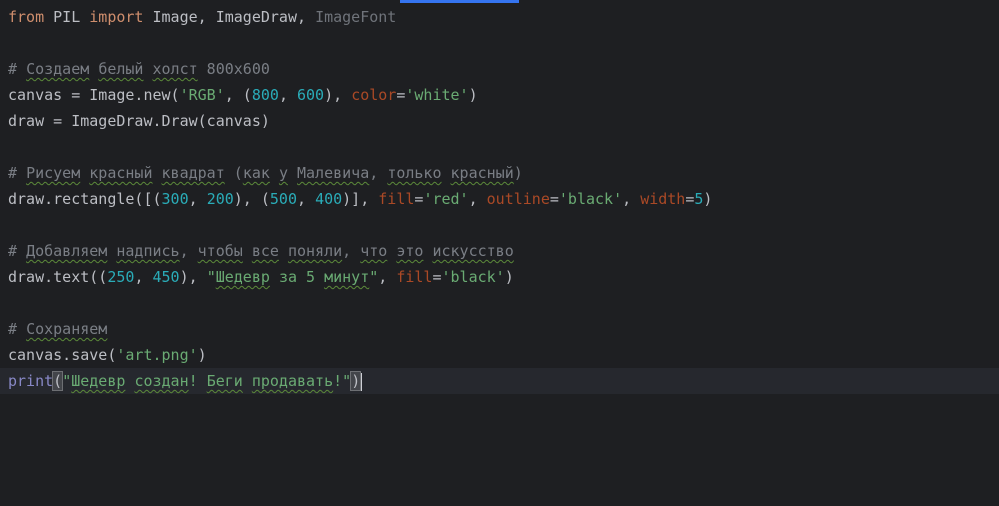 The height and width of the screenshot is (506, 999). What do you see at coordinates (202, 355) in the screenshot?
I see `code-text: )` at bounding box center [202, 355].